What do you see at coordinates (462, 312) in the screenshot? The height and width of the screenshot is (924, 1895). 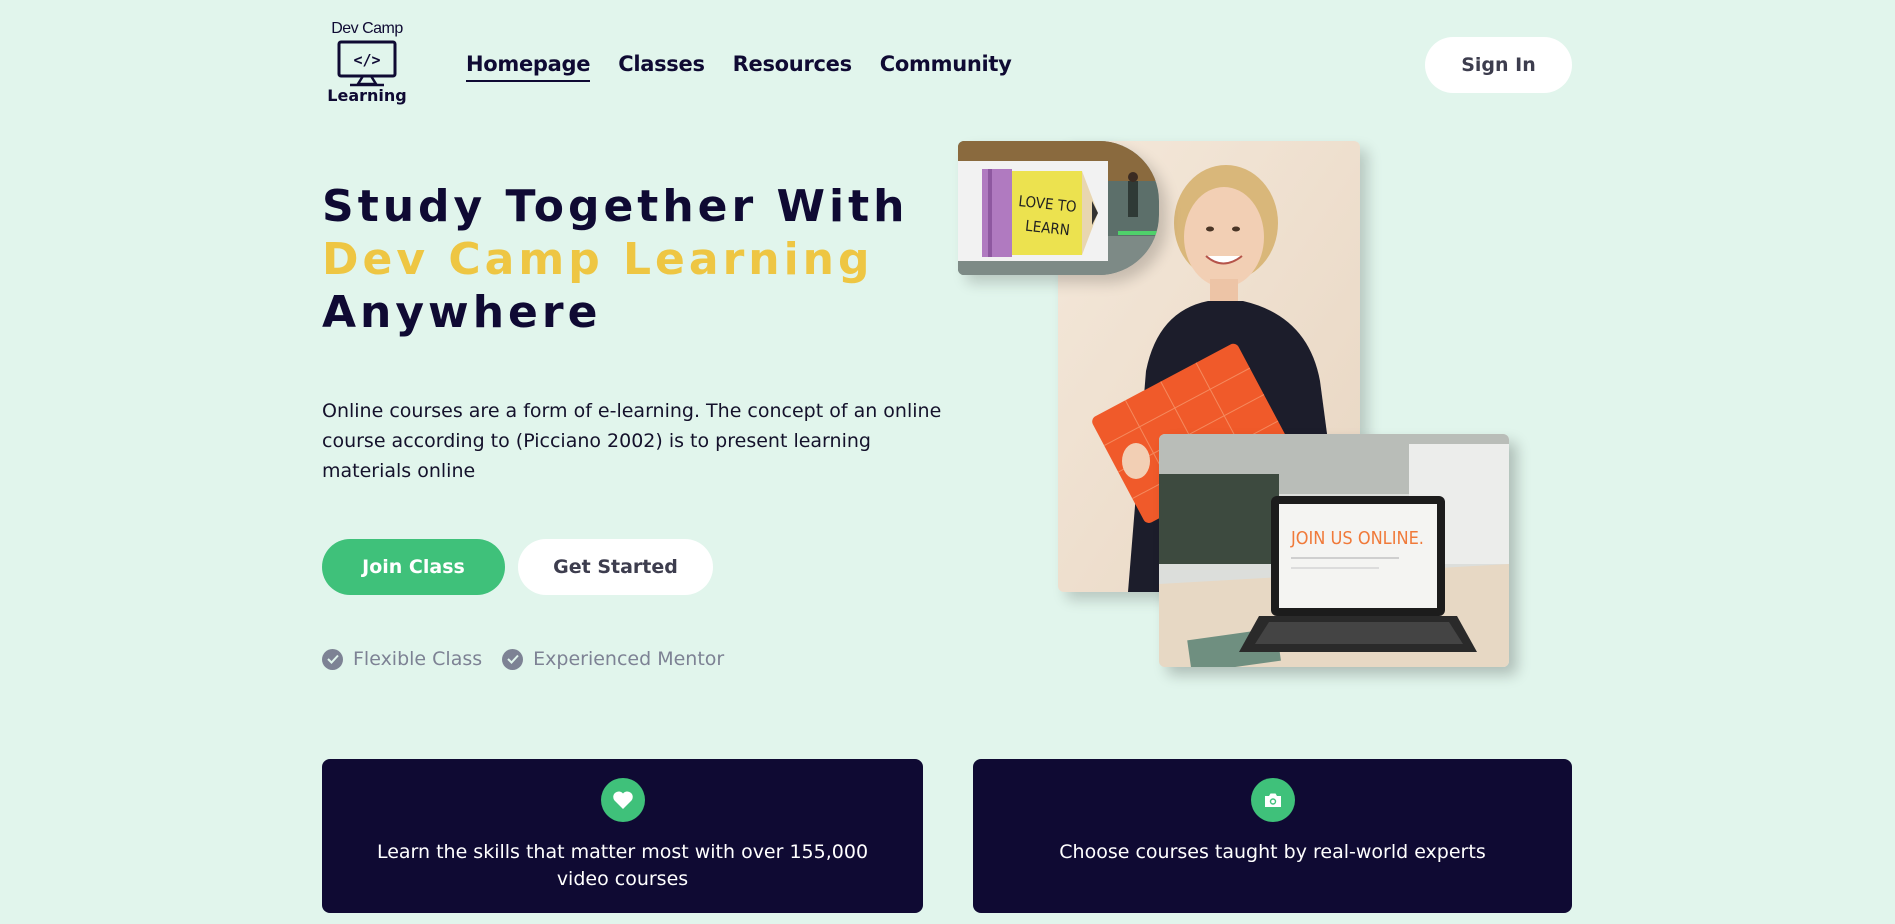 I see `hero-title-line-3: Anywhere` at bounding box center [462, 312].